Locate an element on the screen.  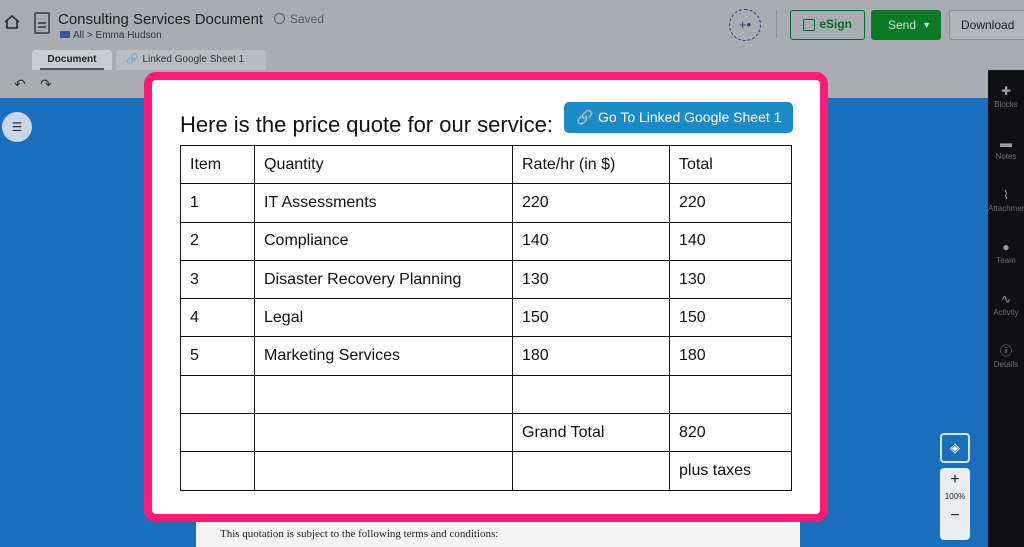
header-cell: Item is located at coordinates (217, 164).